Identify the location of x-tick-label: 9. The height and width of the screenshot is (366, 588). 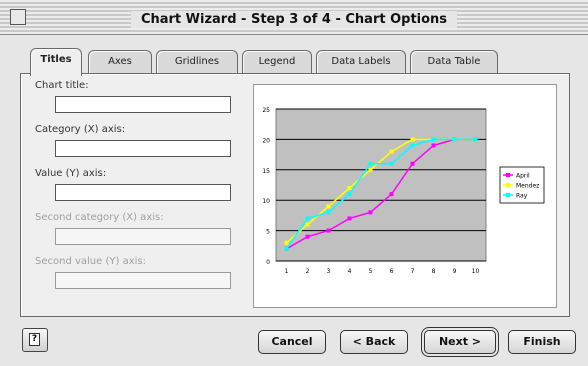
(455, 271).